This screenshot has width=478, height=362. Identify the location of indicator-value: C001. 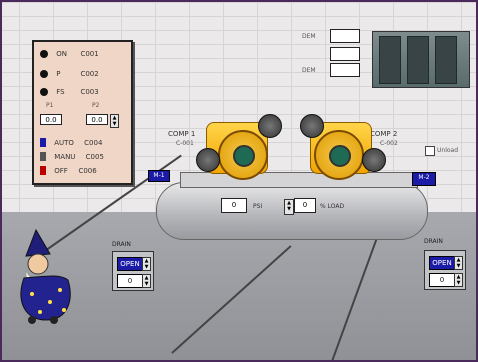
(89, 54).